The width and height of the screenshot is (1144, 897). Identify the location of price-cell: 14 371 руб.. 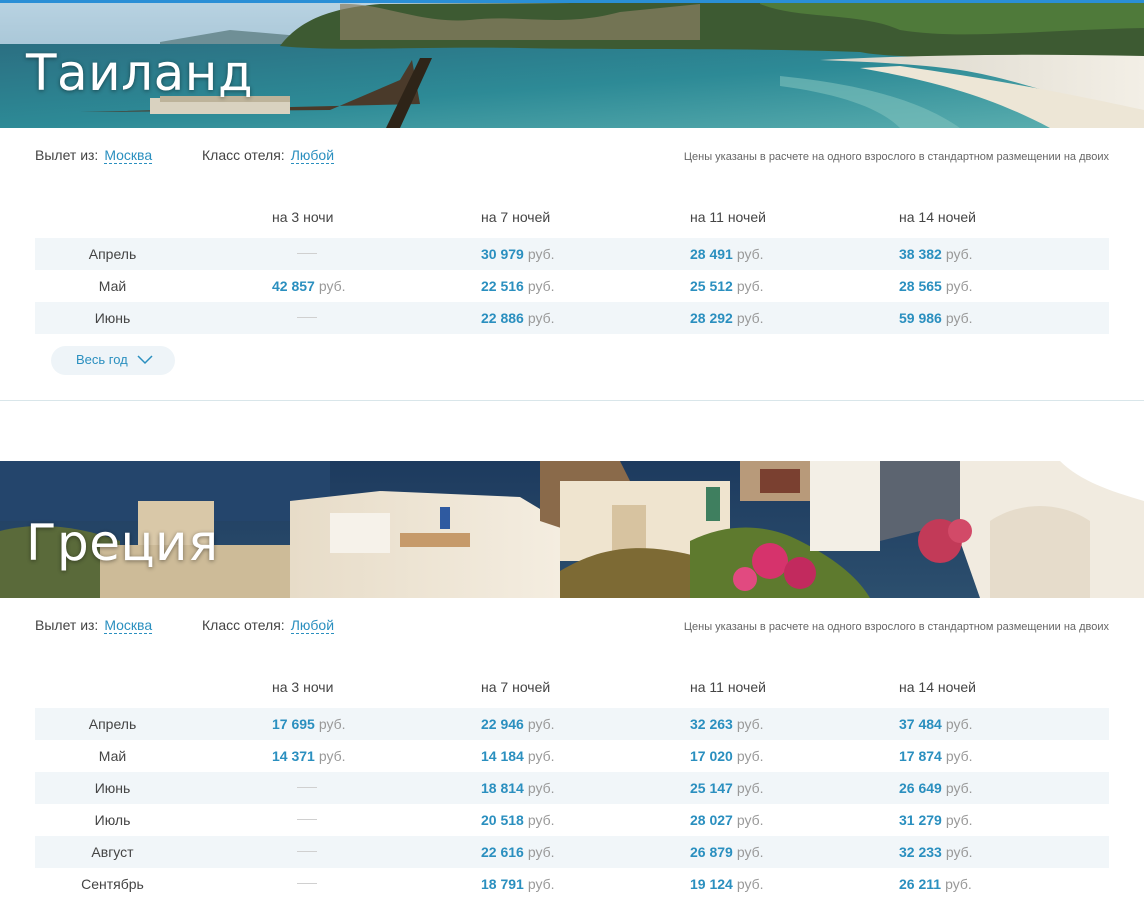
(309, 756).